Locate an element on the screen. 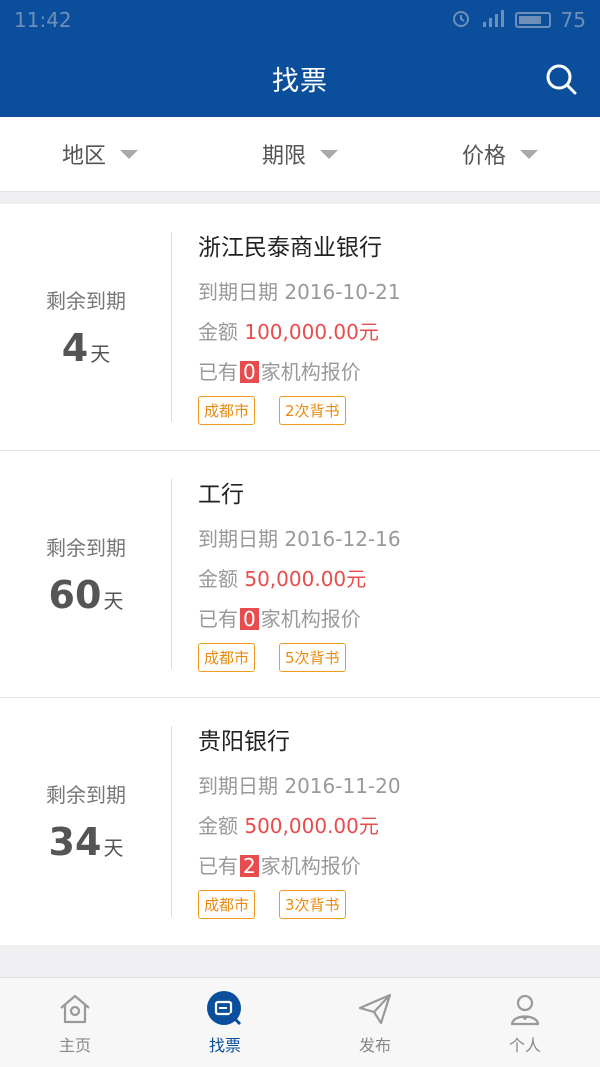 This screenshot has width=600, height=1067. nav-label: 找票 is located at coordinates (224, 1045).